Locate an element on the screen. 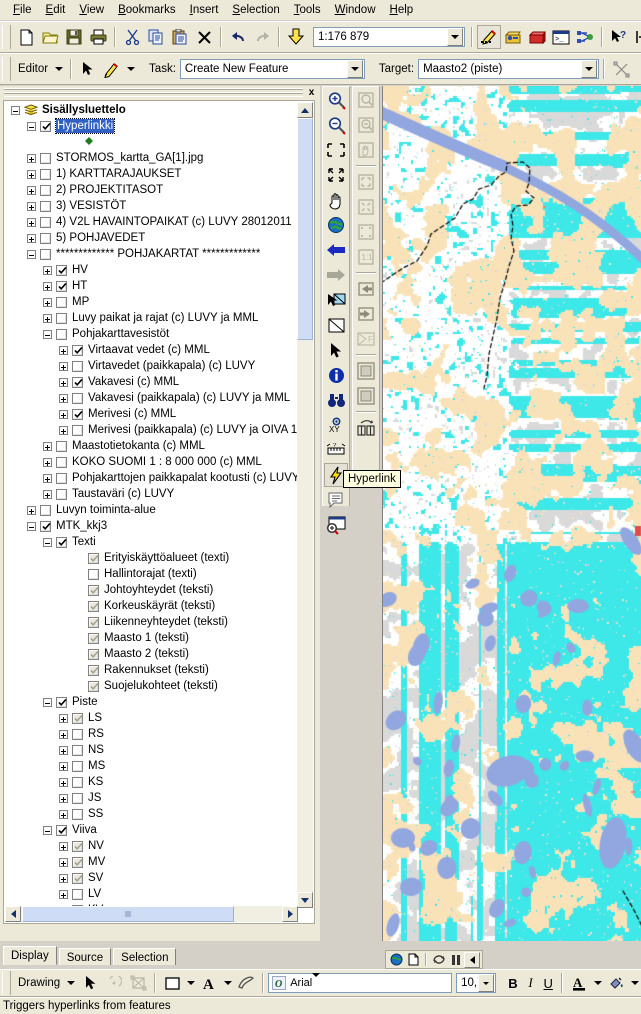  toc-layer-row: 4) V2L HAVAINTOPAIKAT (c) LUVY 28012011 is located at coordinates (151, 222).